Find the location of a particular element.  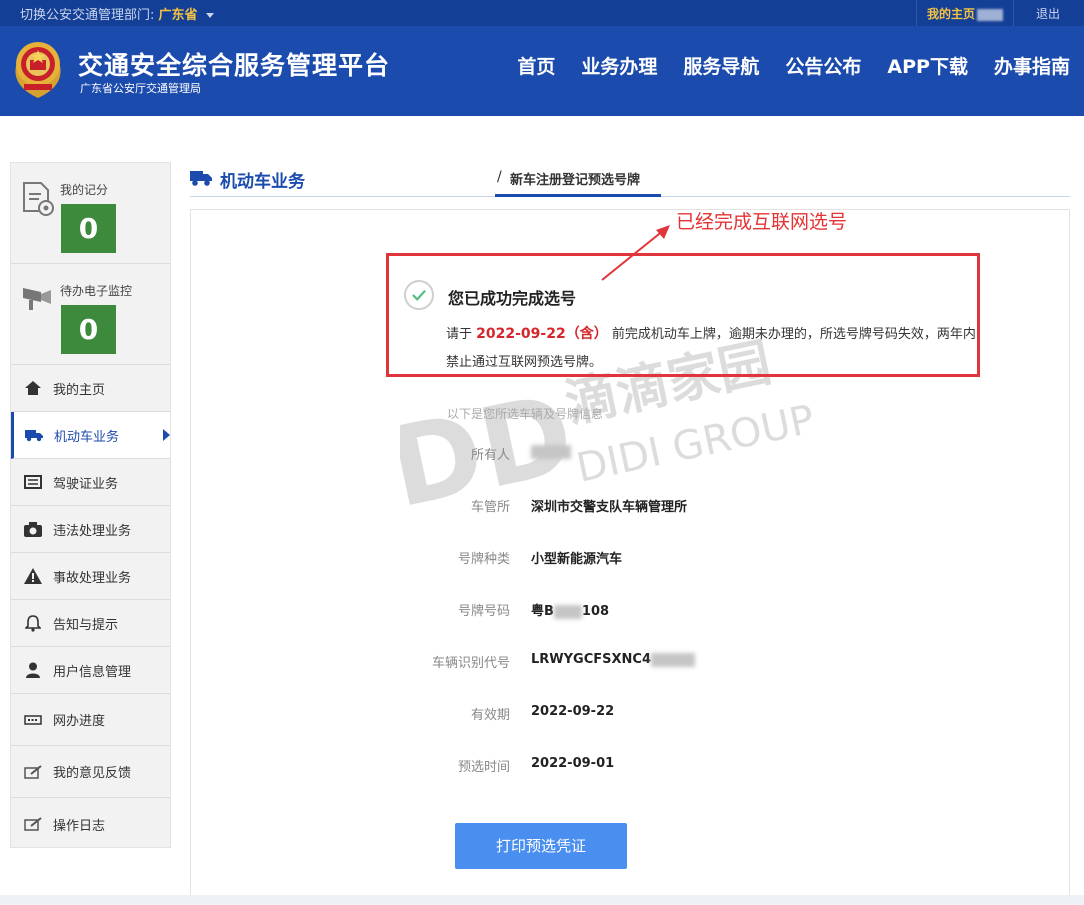

sidebar-item-vehicle: 机动车业务 is located at coordinates (90, 435).